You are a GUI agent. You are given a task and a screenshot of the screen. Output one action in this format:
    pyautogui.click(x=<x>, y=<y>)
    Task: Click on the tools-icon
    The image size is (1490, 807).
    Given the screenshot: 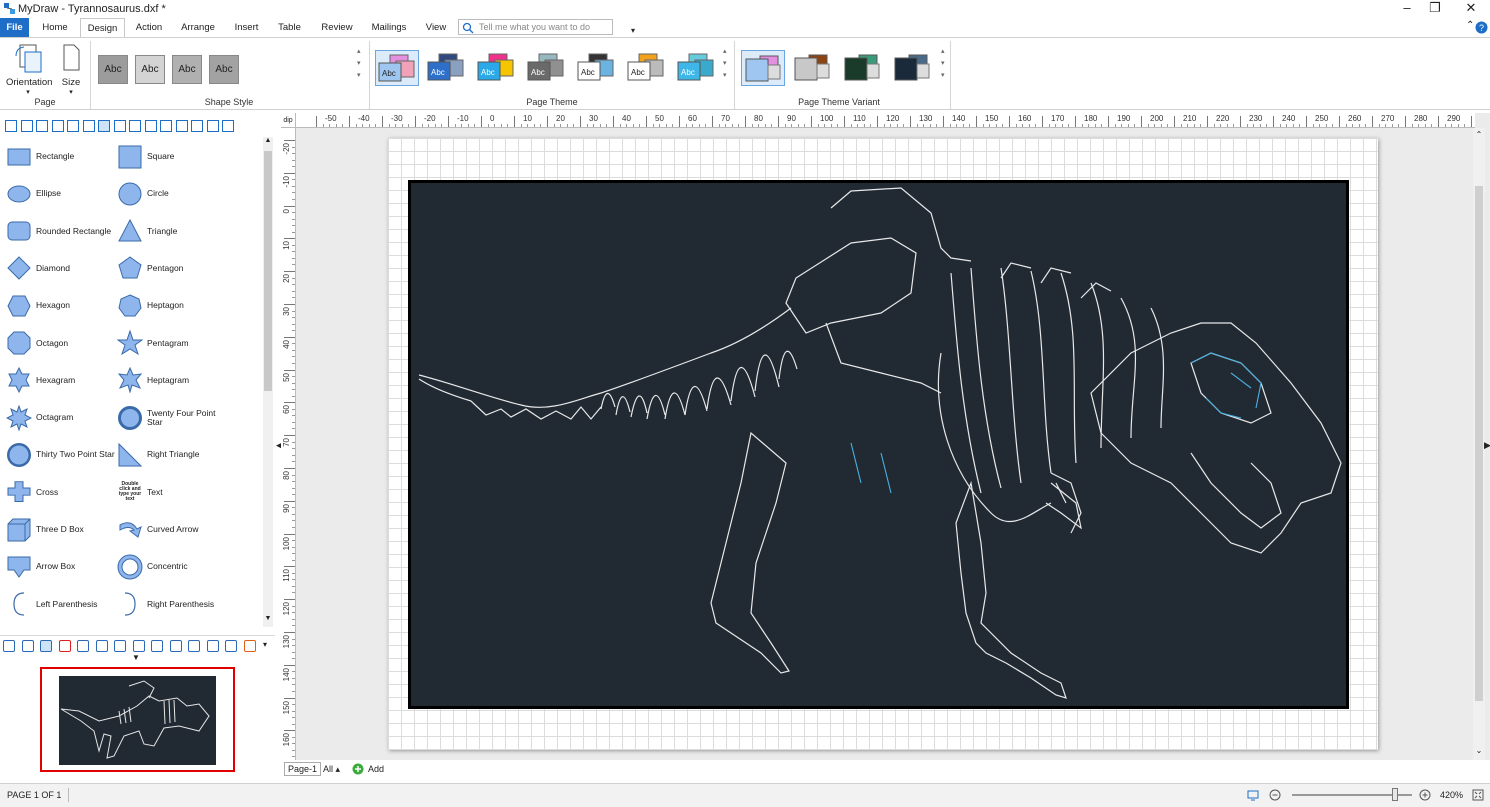 What is the action you would take?
    pyautogui.click(x=175, y=646)
    